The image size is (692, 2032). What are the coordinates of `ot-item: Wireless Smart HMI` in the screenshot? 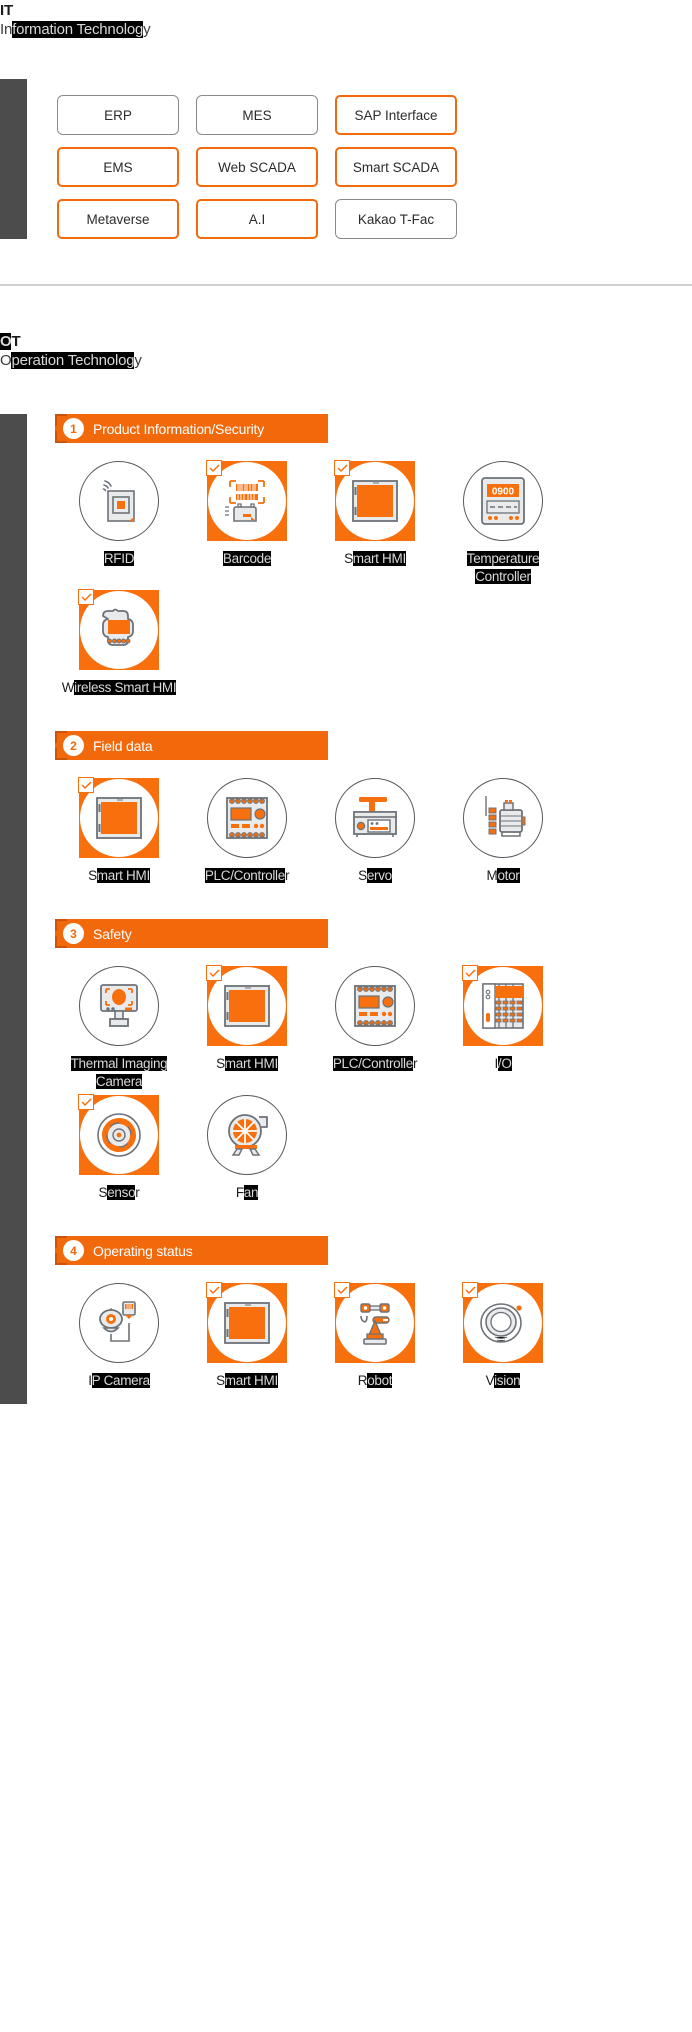 It's located at (119, 643).